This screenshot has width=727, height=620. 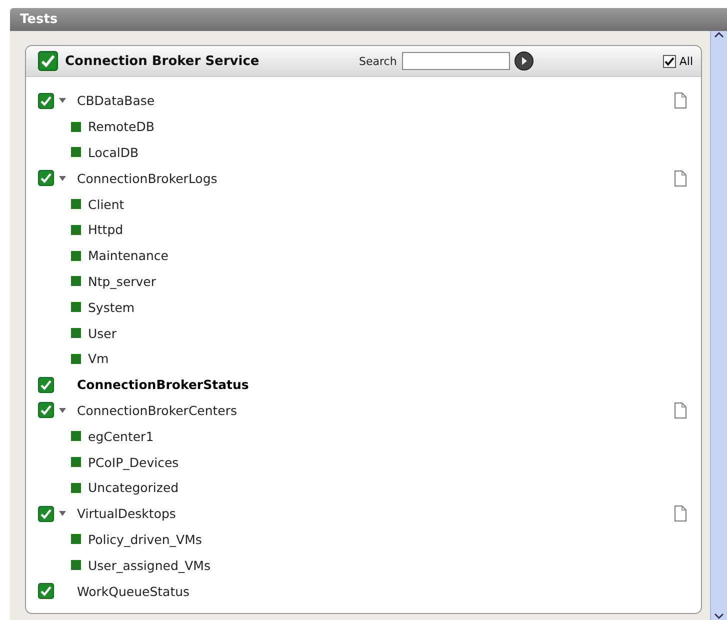 What do you see at coordinates (98, 358) in the screenshot?
I see `test-item: Vm` at bounding box center [98, 358].